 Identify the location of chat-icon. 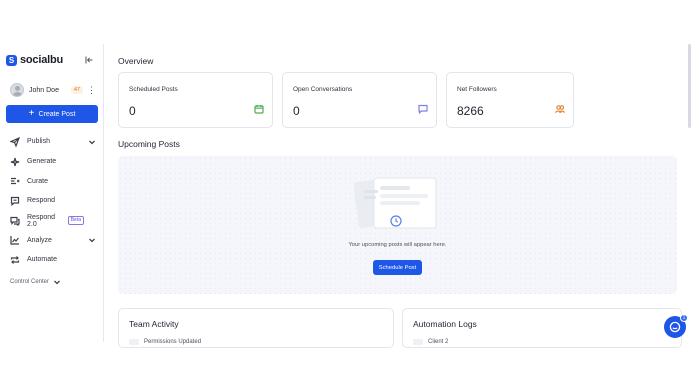
(423, 109).